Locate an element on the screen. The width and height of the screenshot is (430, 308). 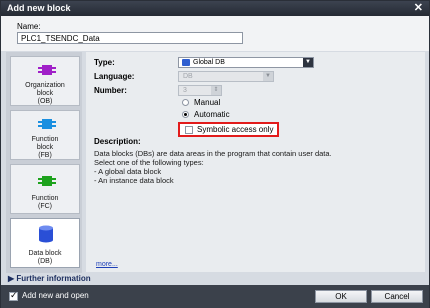
dialog-titlebar: Add new block ✕ is located at coordinates (215, 8).